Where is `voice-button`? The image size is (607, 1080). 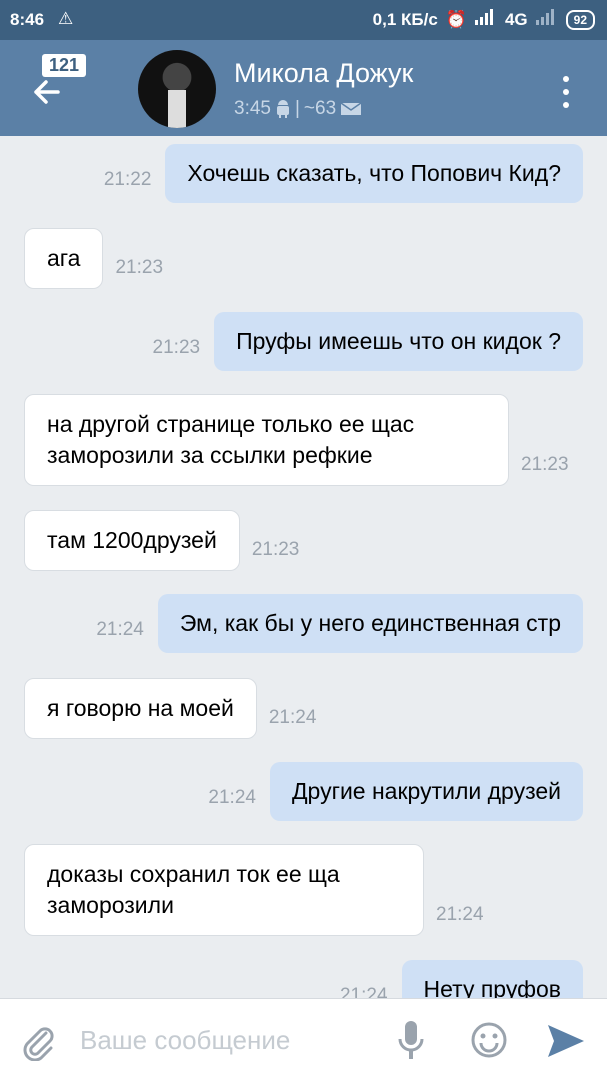
voice-button is located at coordinates (411, 1040).